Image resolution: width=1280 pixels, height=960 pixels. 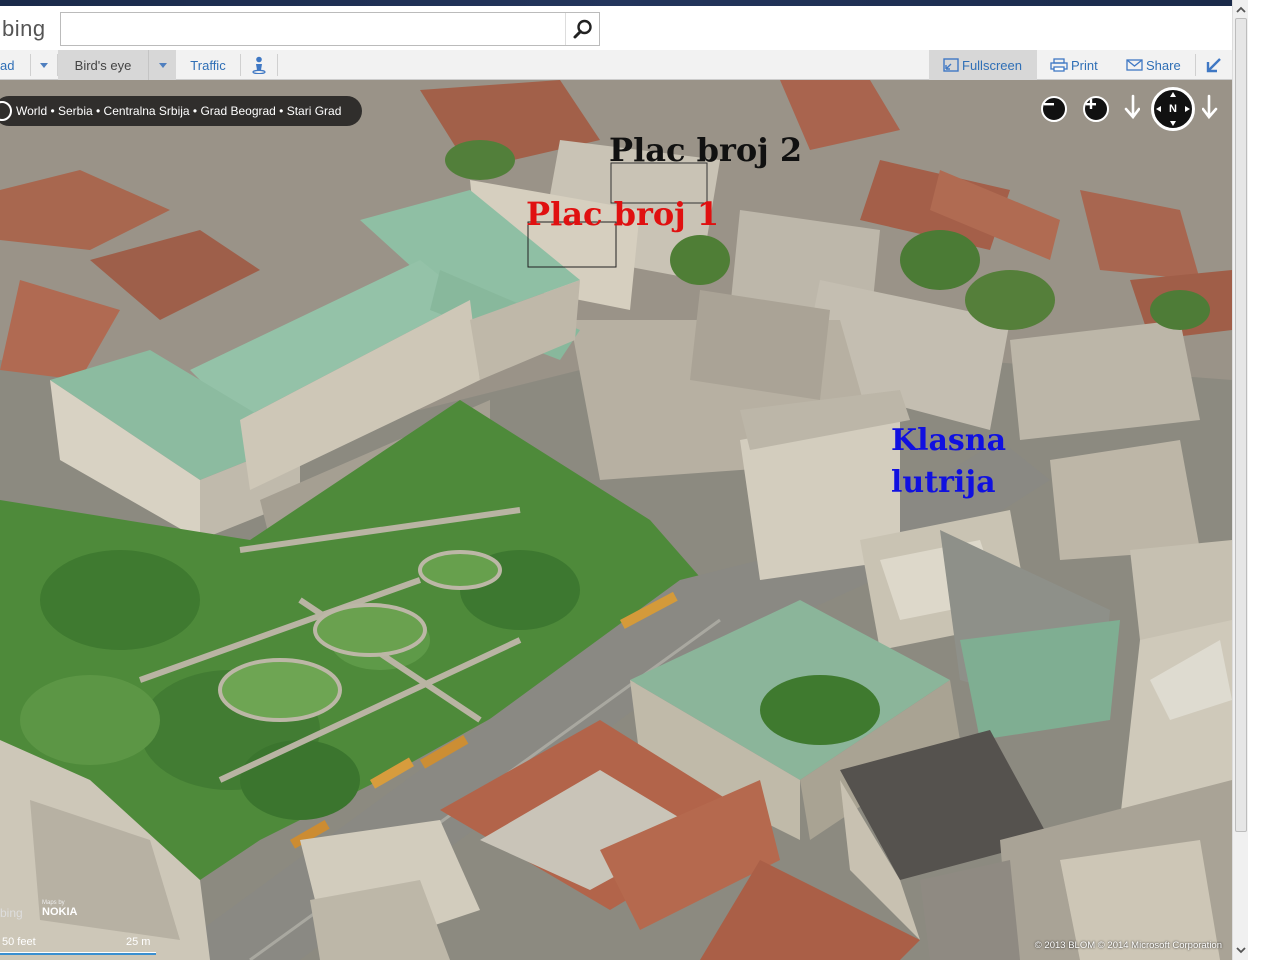 What do you see at coordinates (6, 111) in the screenshot?
I see `locate-icon` at bounding box center [6, 111].